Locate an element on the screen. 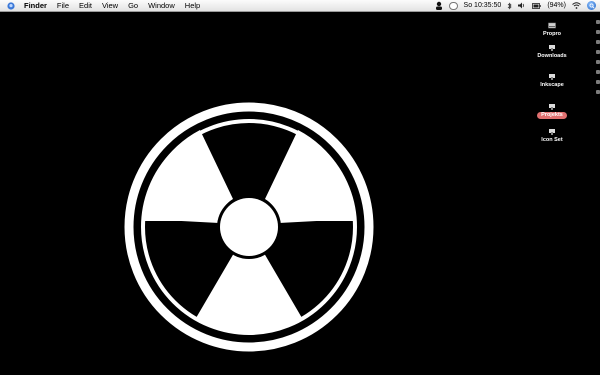  desktop-icon-icon-set: Icon Set is located at coordinates (552, 136).